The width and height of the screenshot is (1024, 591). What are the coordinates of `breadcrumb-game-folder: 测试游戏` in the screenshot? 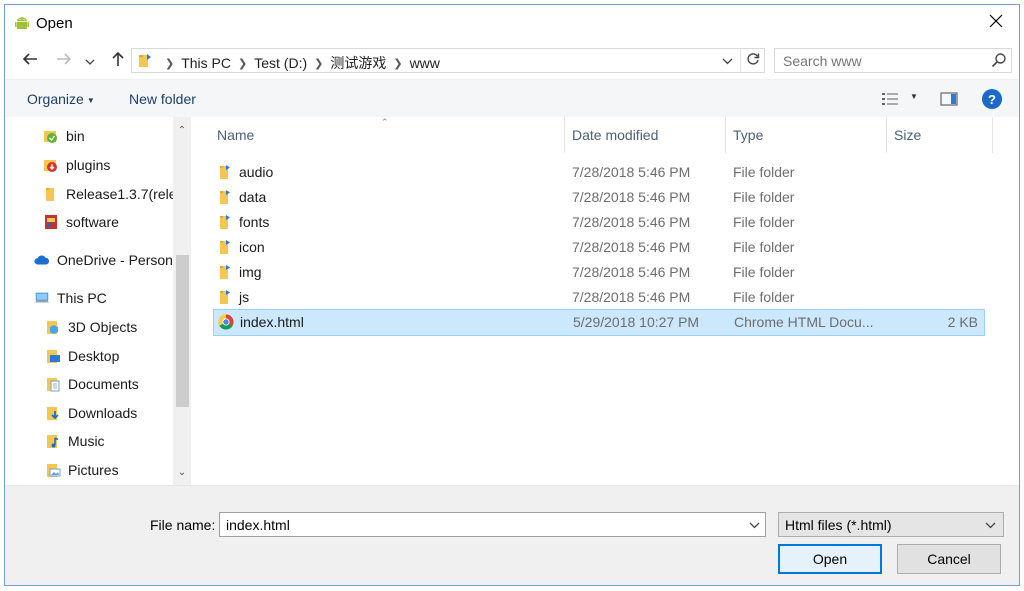 It's located at (358, 63).